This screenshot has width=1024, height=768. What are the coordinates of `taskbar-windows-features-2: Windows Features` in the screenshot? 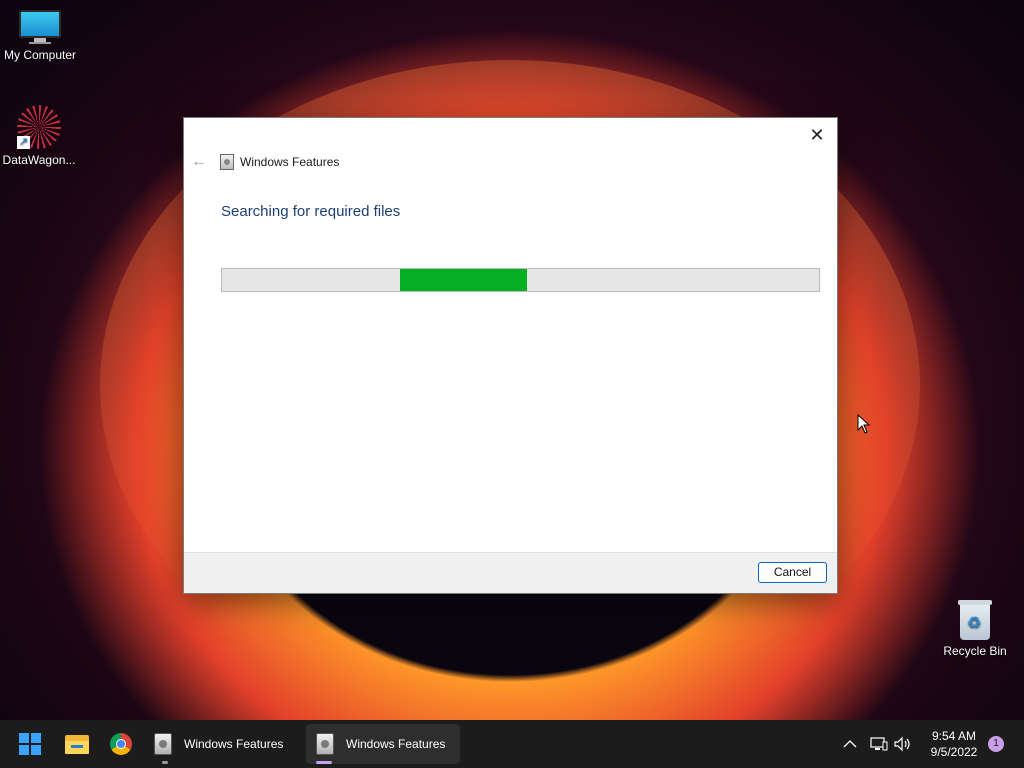 It's located at (383, 744).